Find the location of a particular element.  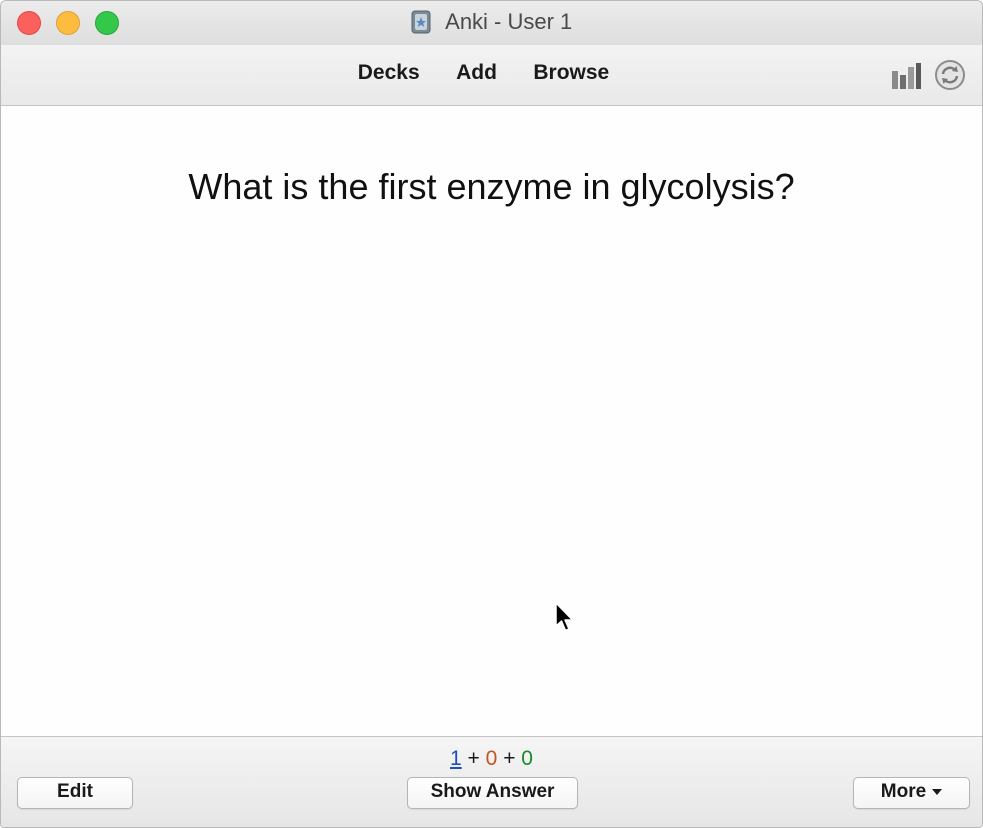

card-question: What is the first enzyme in glycolysis? is located at coordinates (491, 186).